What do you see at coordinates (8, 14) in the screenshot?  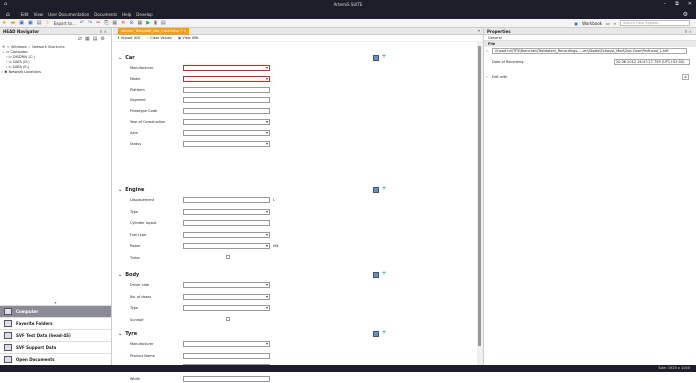 I see `home-icon: ⌂` at bounding box center [8, 14].